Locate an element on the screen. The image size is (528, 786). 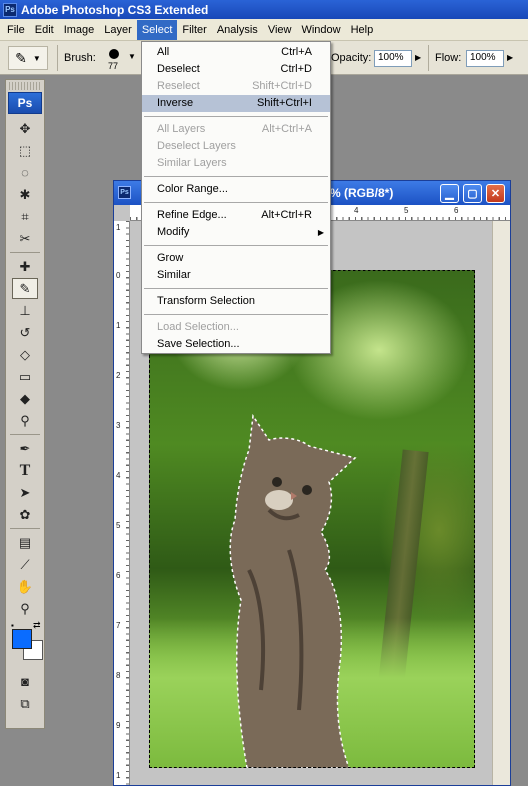
notes-tool-icon: ▤ is located at coordinates (25, 542).